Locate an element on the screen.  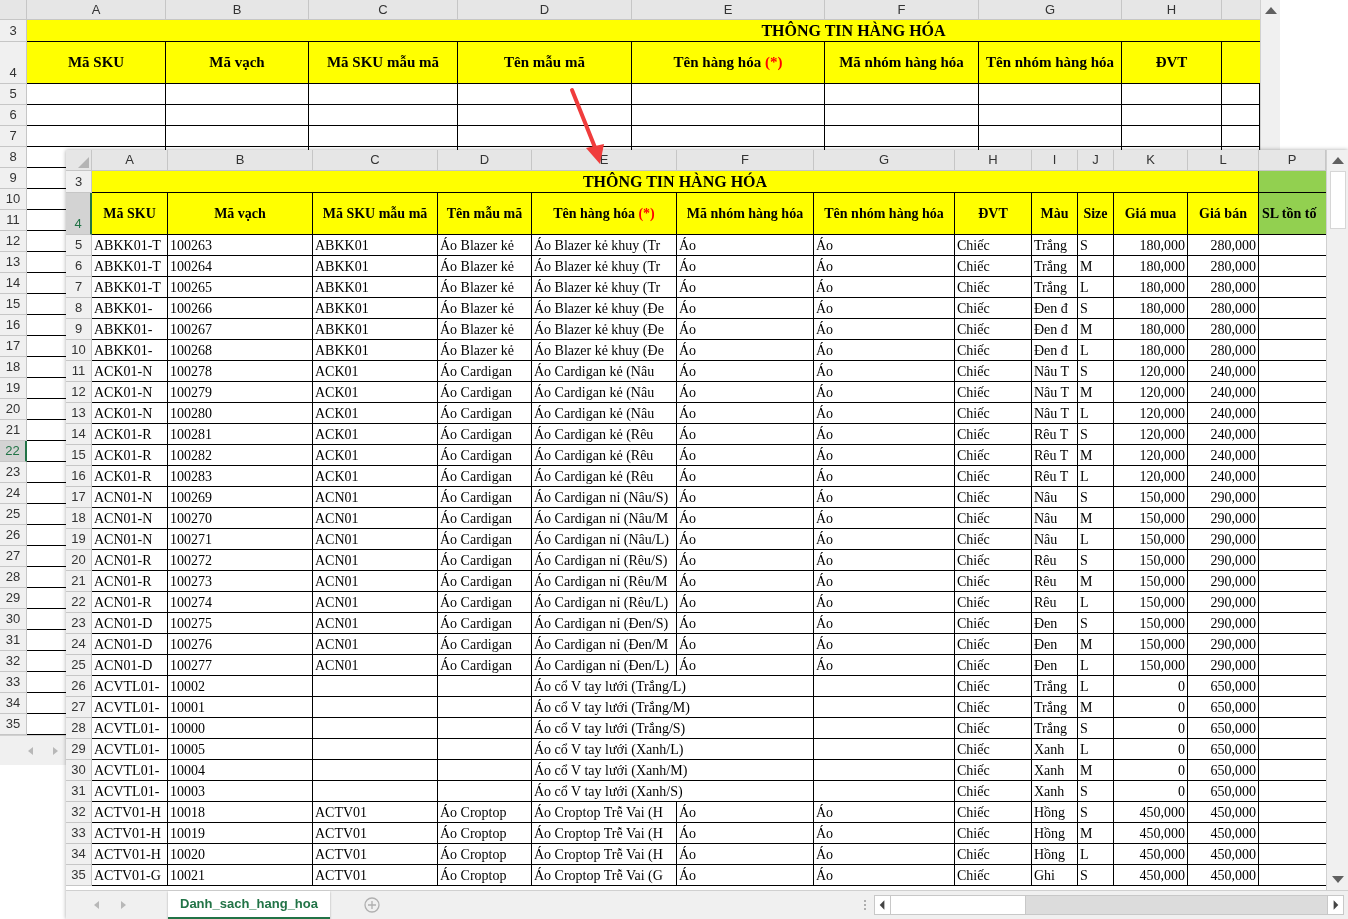
row-number: 17 is located at coordinates (13, 346).